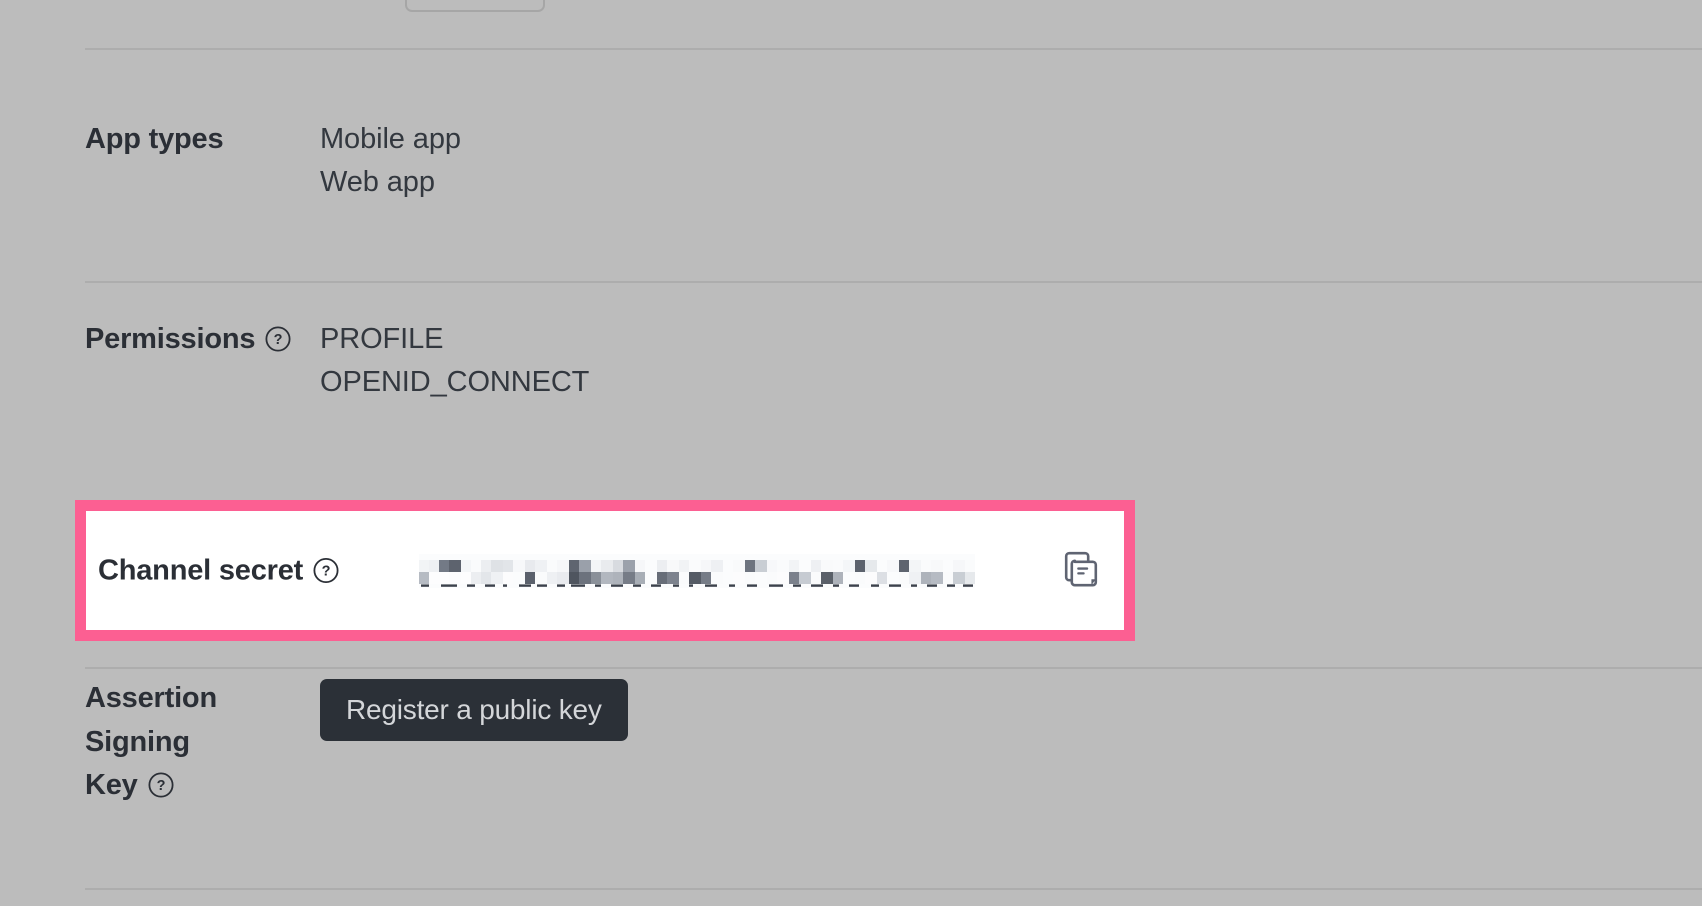 This screenshot has height=906, width=1702. I want to click on app-type-value-mobile: Mobile app, so click(390, 139).